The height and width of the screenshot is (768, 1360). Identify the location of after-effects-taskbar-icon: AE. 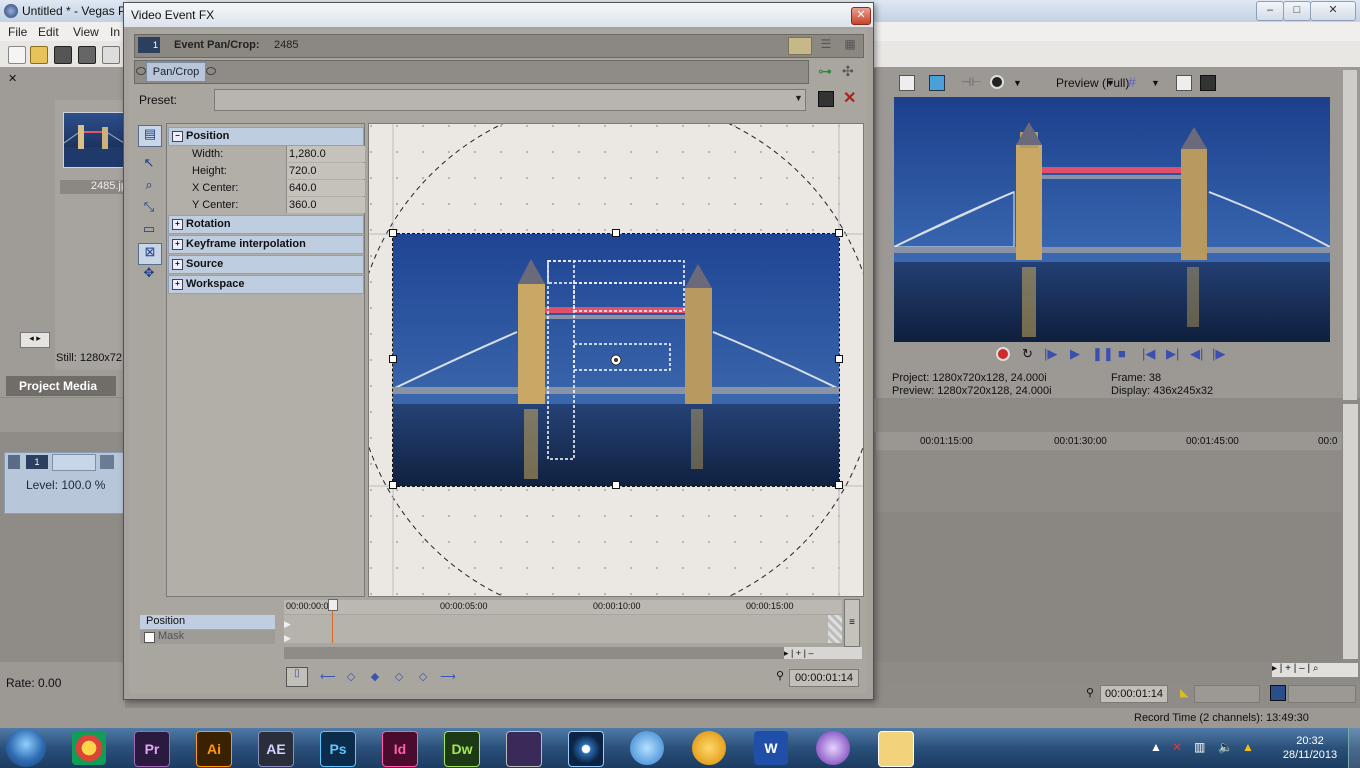
(276, 749).